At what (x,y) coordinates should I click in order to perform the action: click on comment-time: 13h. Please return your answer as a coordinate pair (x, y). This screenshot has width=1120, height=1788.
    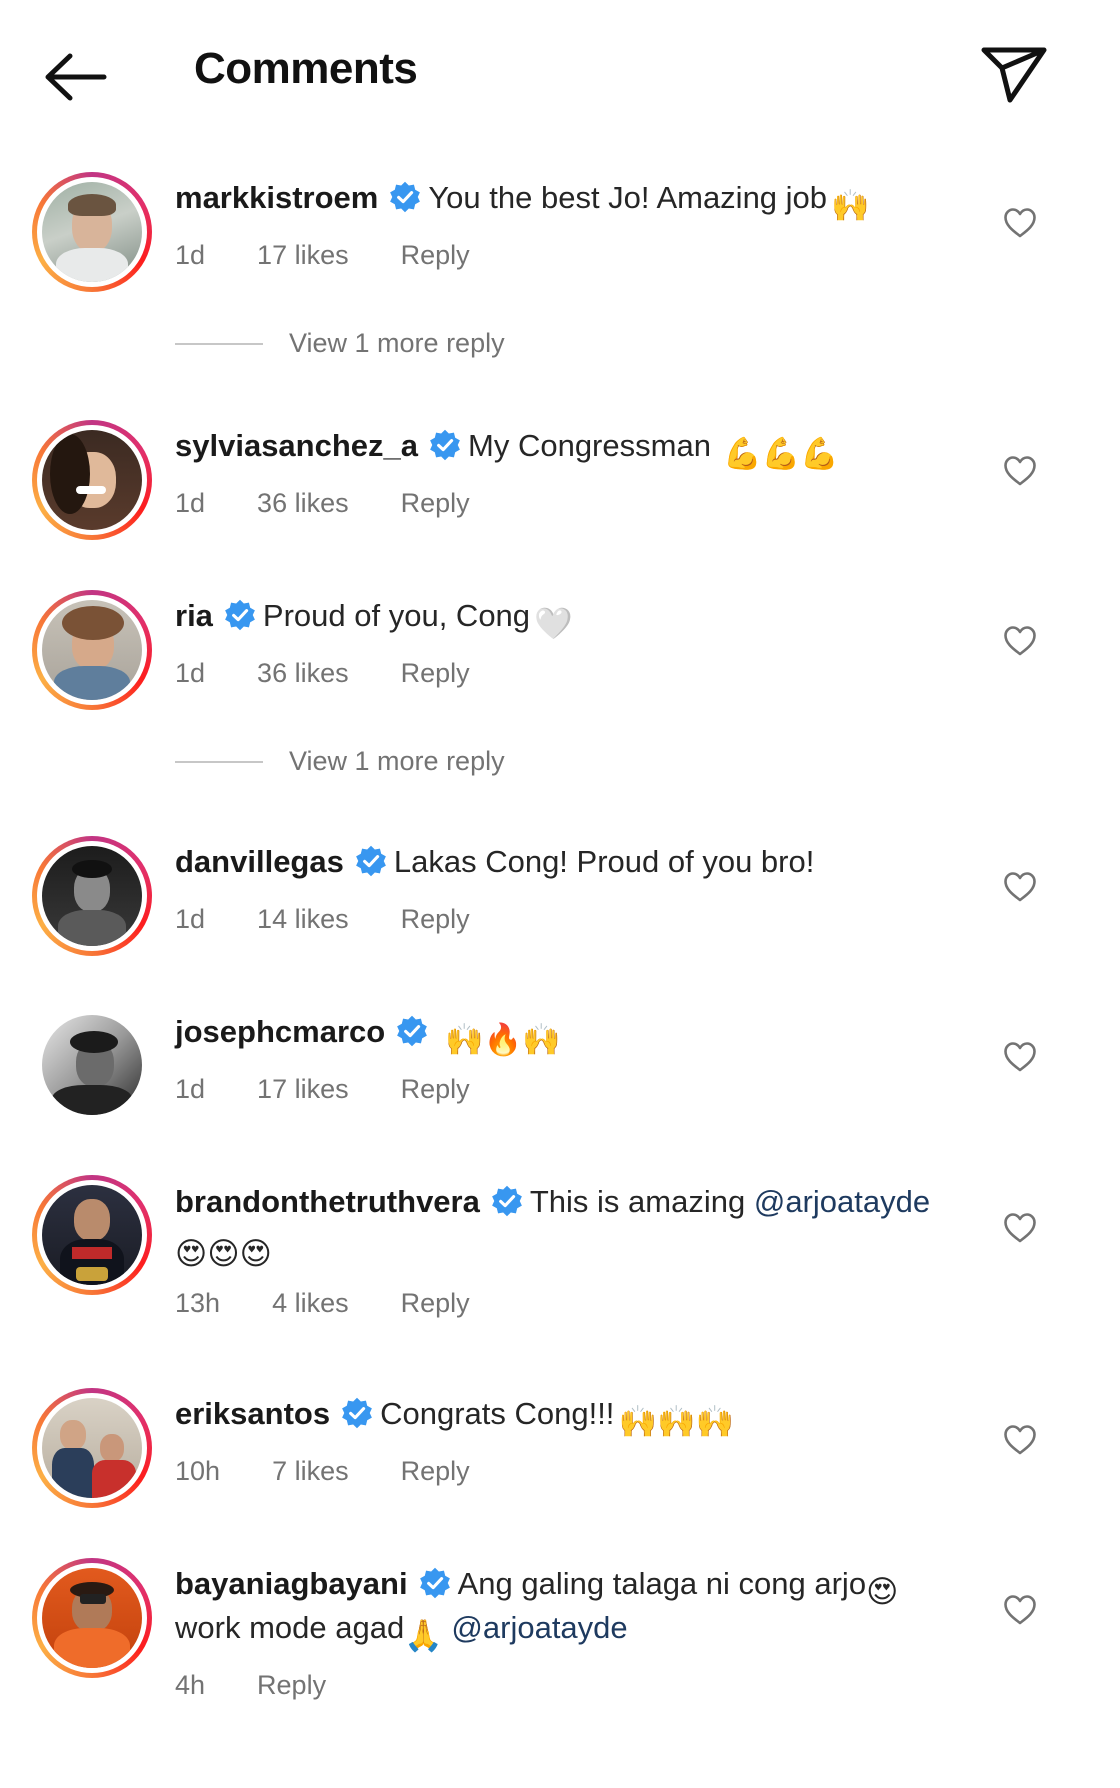
    Looking at the image, I should click on (198, 1303).